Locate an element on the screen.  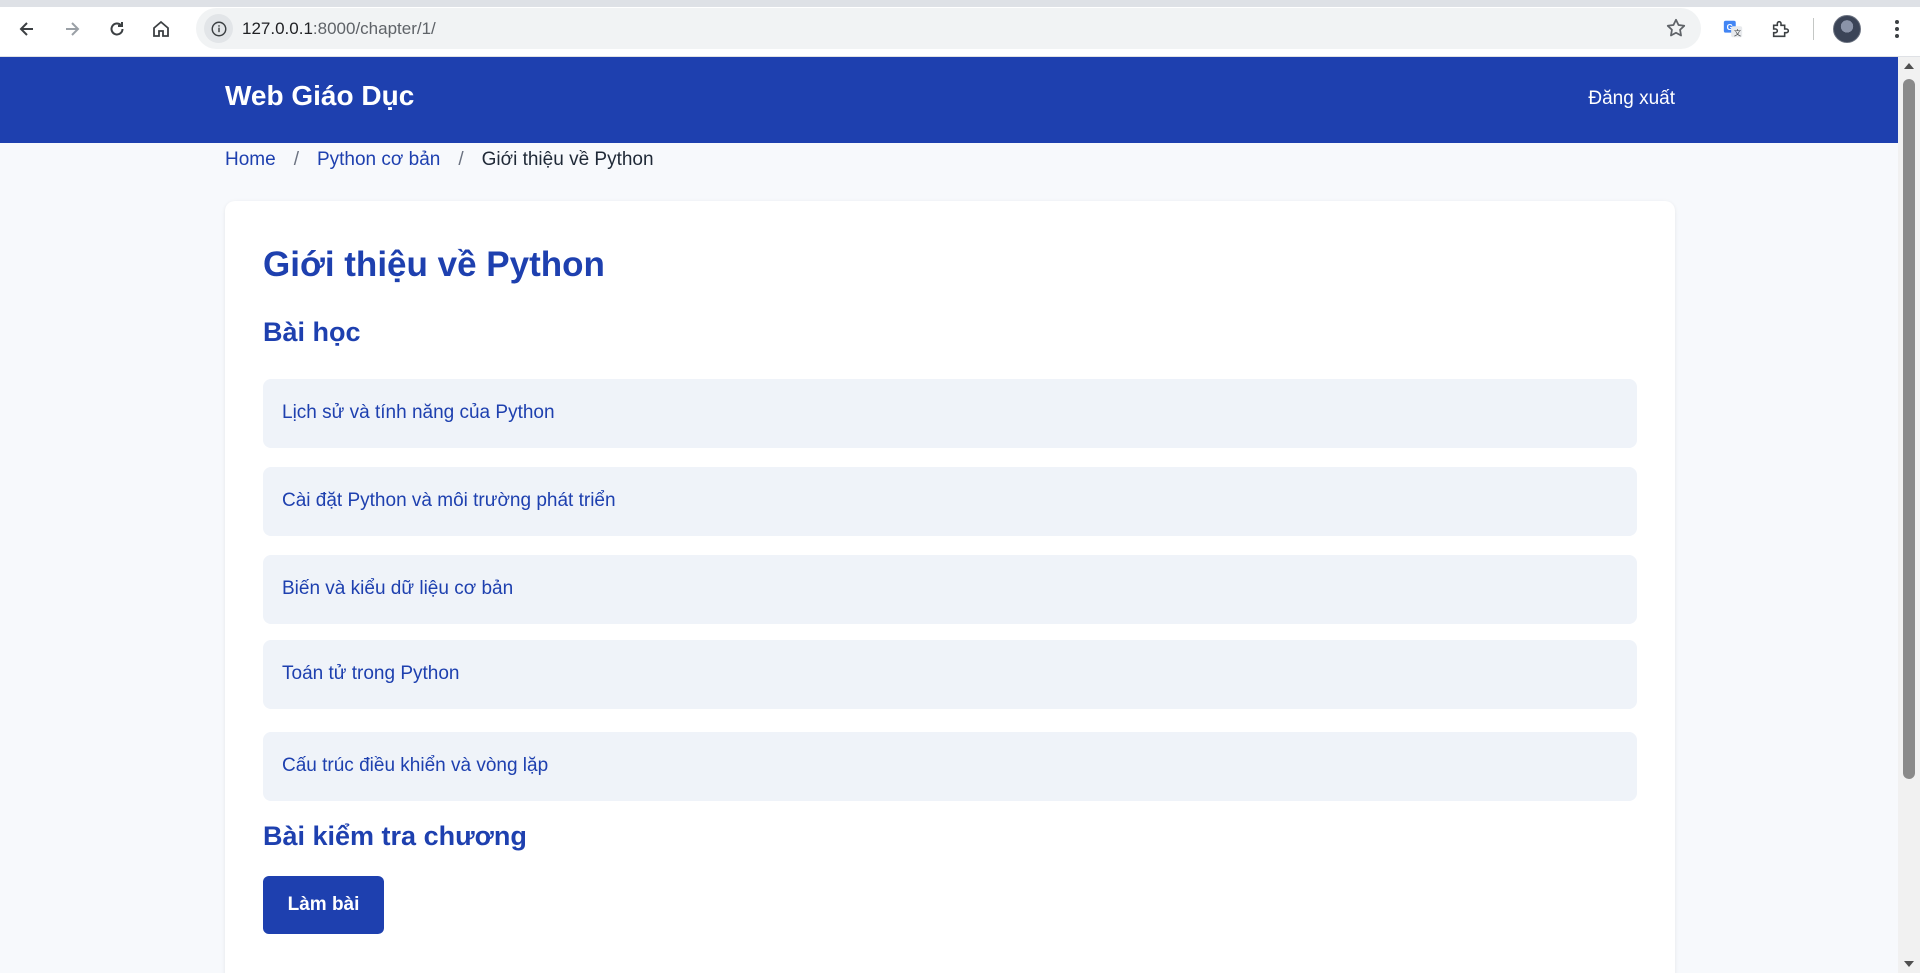
lessons-heading: Bài học is located at coordinates (312, 332).